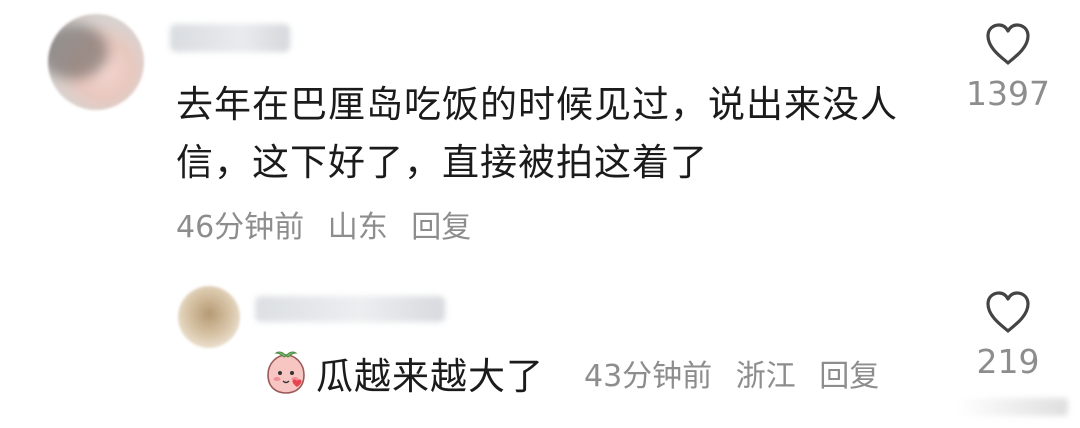  I want to click on reply-reply-button: 回复, so click(849, 376).